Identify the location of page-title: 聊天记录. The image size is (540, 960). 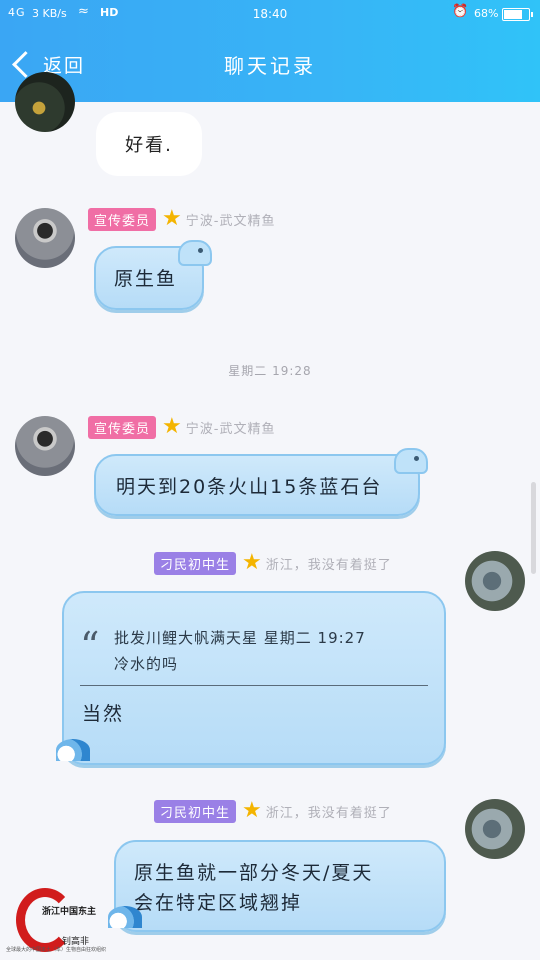
(270, 66).